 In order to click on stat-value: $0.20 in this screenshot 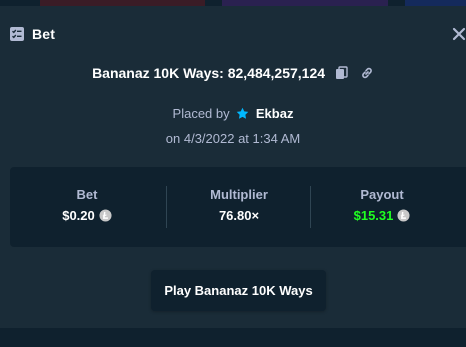, I will do `click(87, 215)`.